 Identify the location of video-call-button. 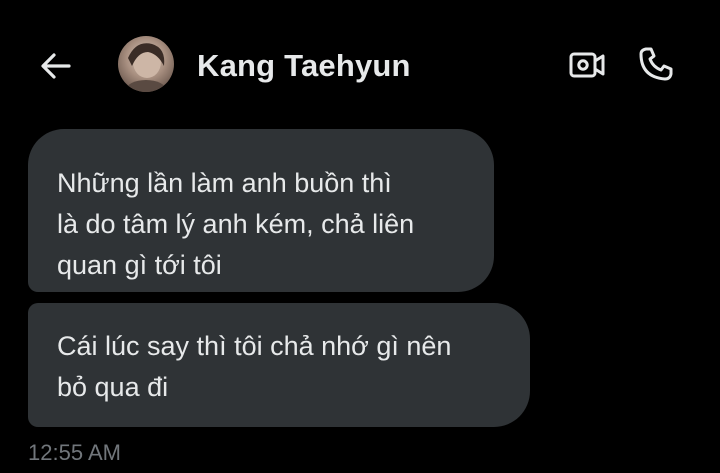
(587, 65).